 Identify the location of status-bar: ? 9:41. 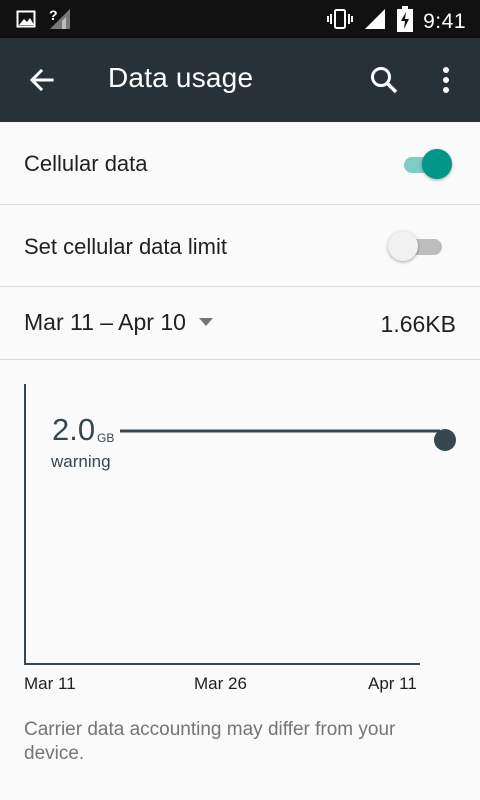
(240, 19).